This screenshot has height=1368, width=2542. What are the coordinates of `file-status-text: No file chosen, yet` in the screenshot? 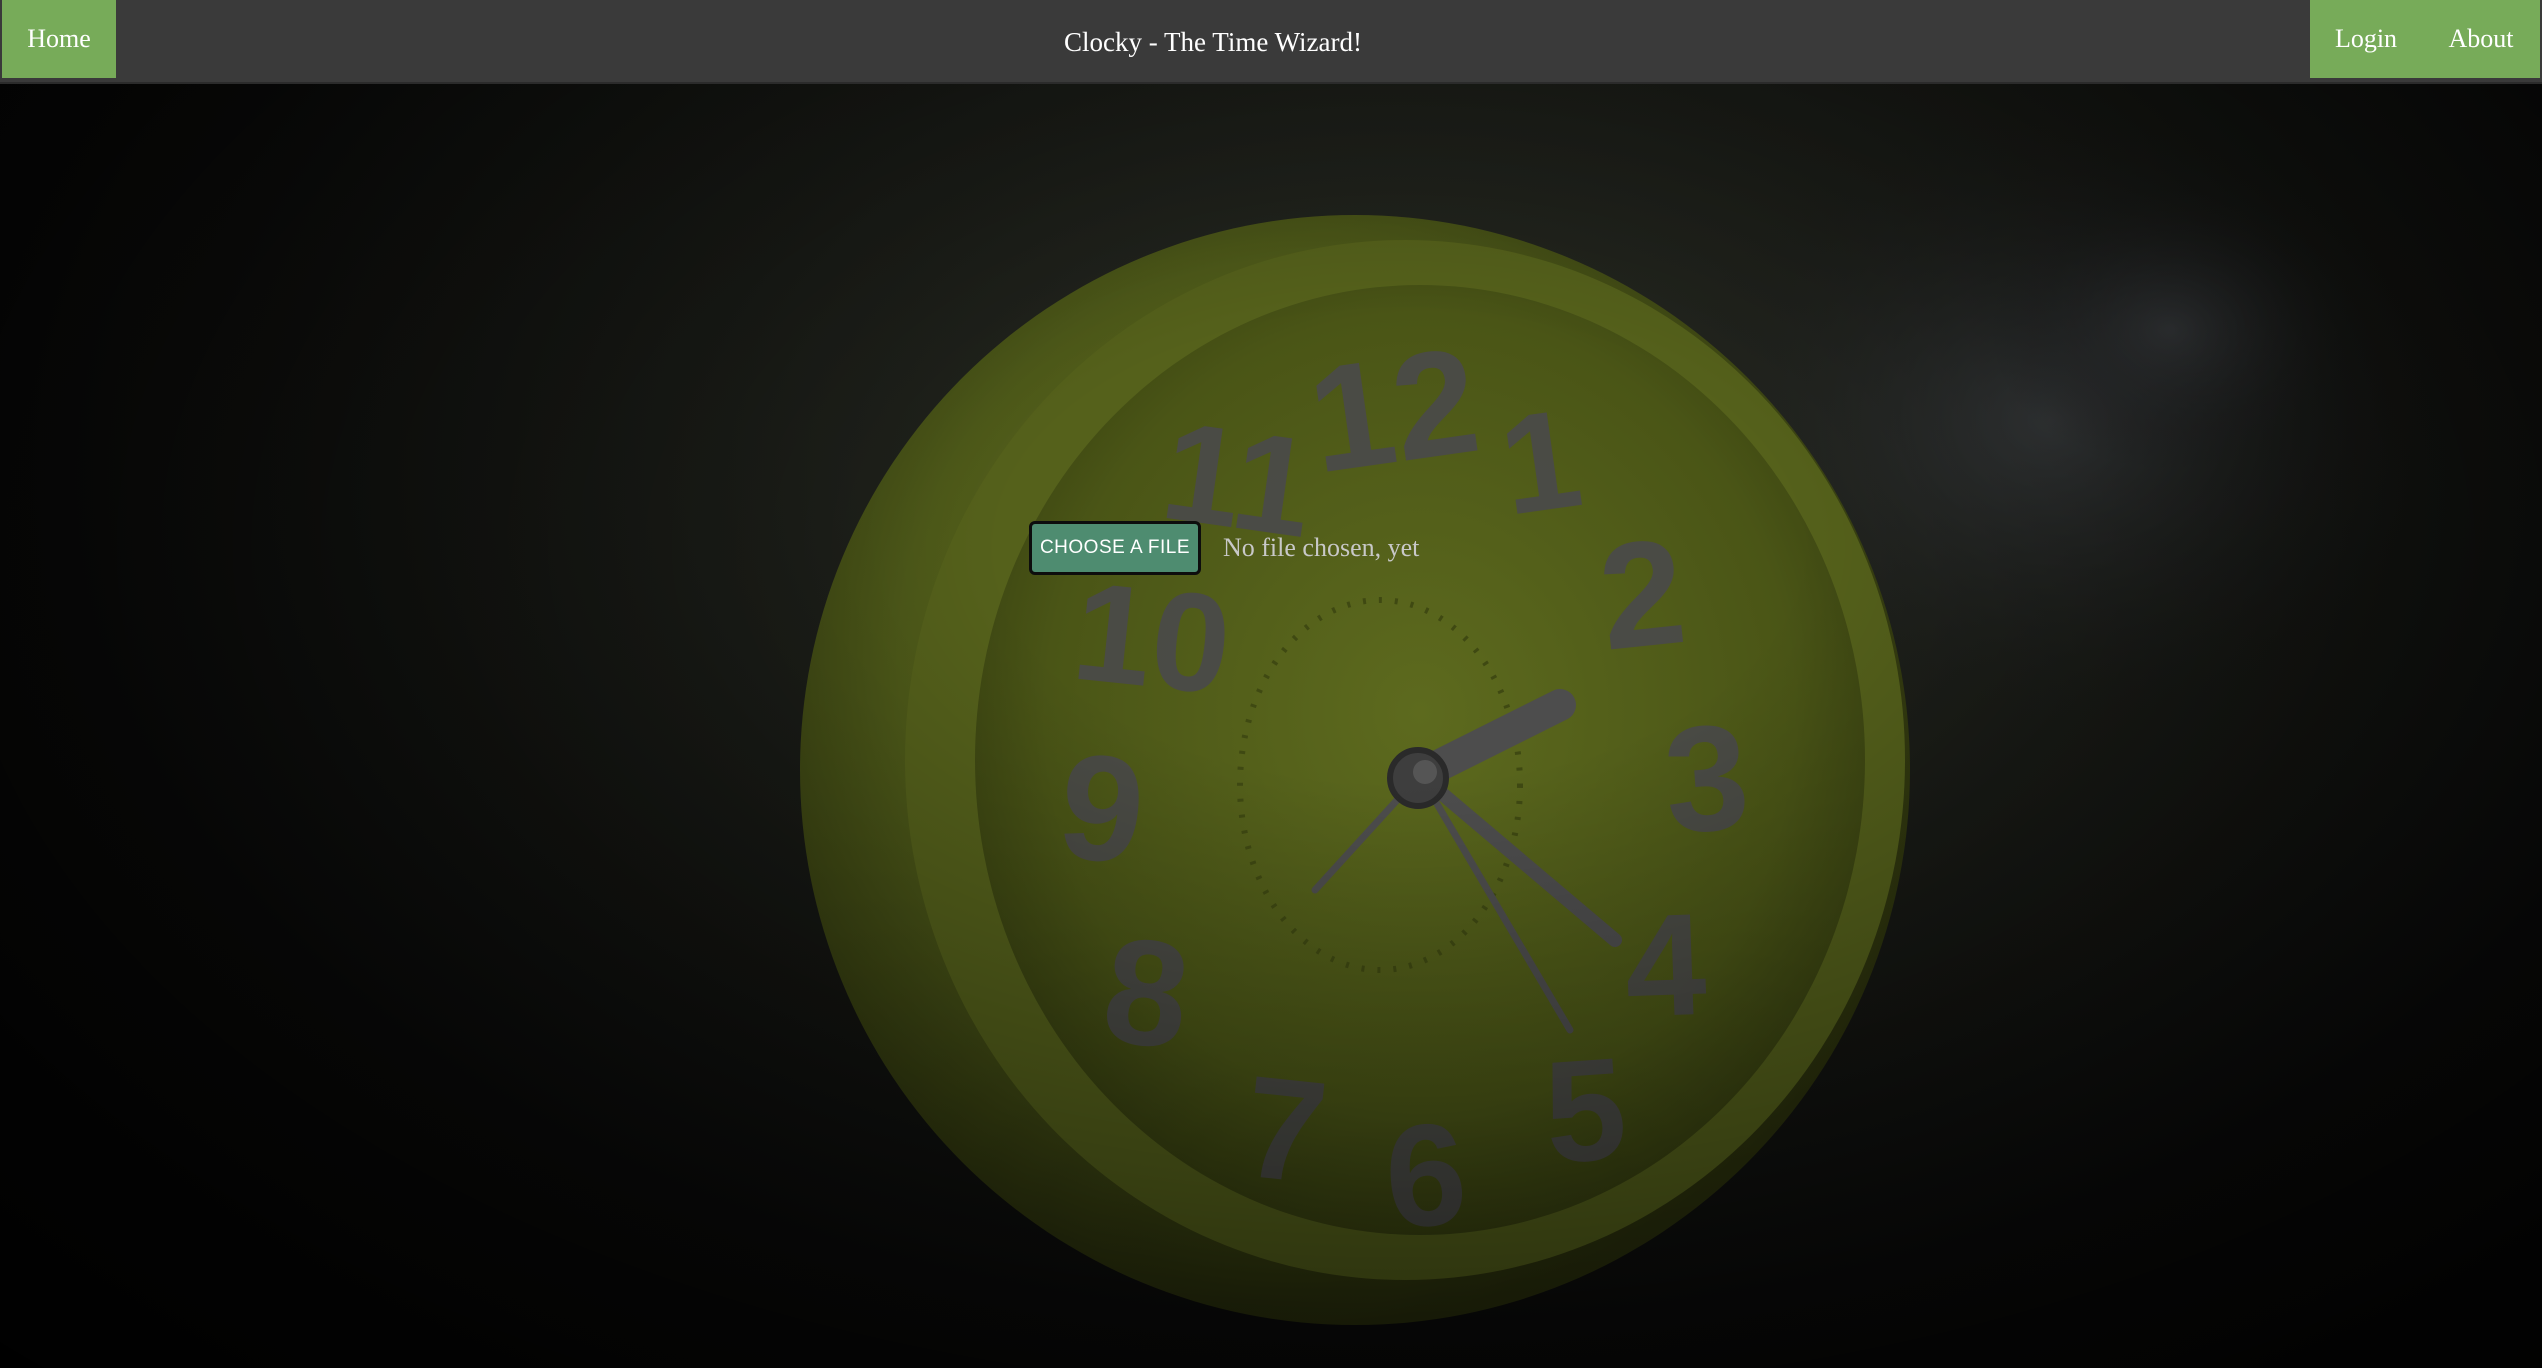 It's located at (1321, 547).